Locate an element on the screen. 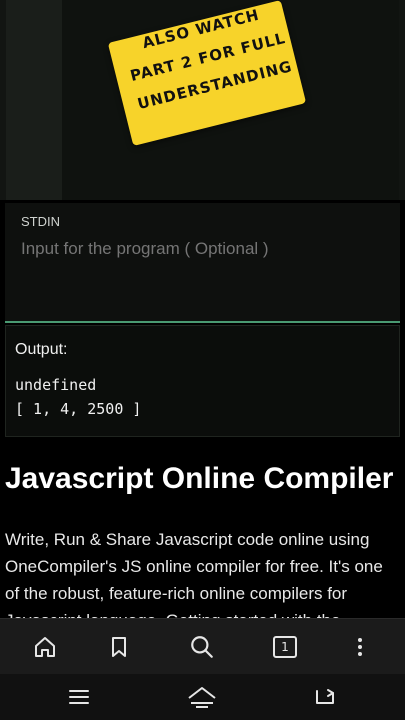  system-navigation-bar is located at coordinates (202, 697).